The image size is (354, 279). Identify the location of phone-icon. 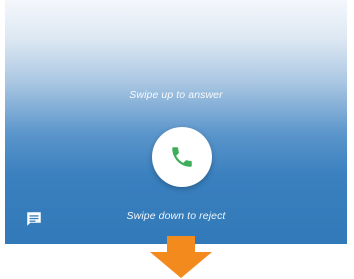
(182, 157).